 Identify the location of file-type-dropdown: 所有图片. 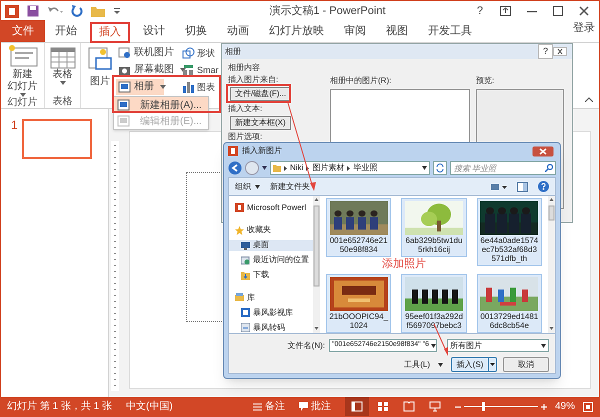
(498, 345).